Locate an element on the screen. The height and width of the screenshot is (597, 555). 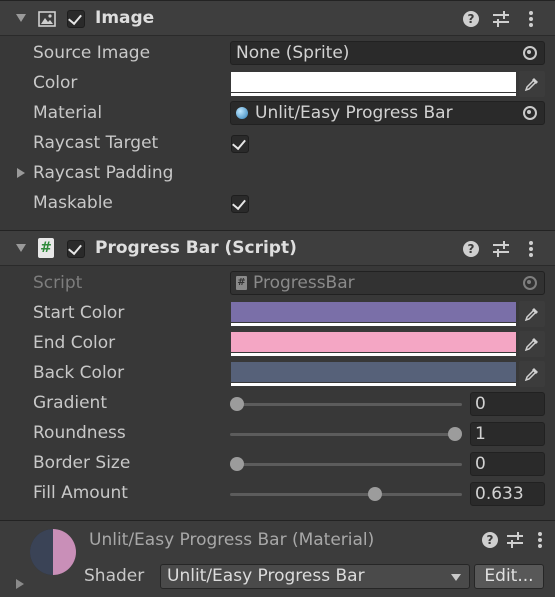
script-label: Script is located at coordinates (58, 283).